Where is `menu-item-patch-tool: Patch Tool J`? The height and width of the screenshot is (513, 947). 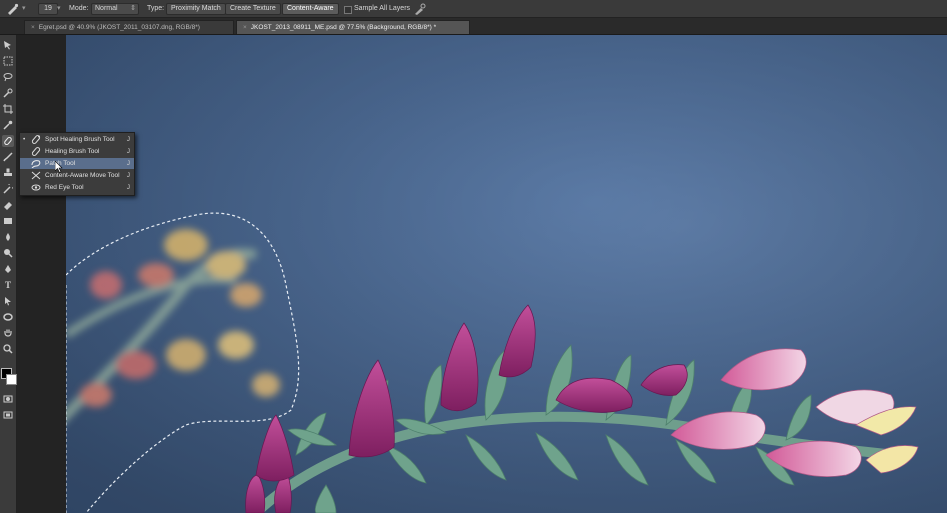
menu-item-patch-tool: Patch Tool J is located at coordinates (77, 163).